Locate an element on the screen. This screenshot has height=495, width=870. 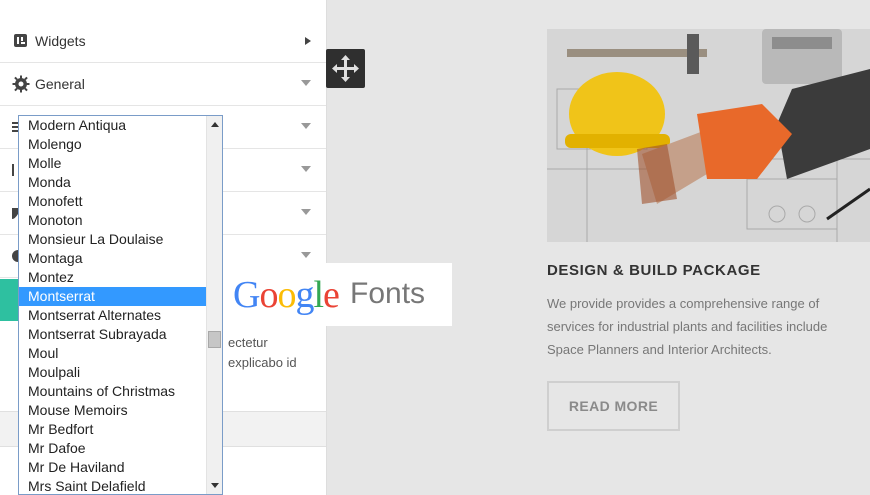
font-option: Monofett is located at coordinates (120, 201).